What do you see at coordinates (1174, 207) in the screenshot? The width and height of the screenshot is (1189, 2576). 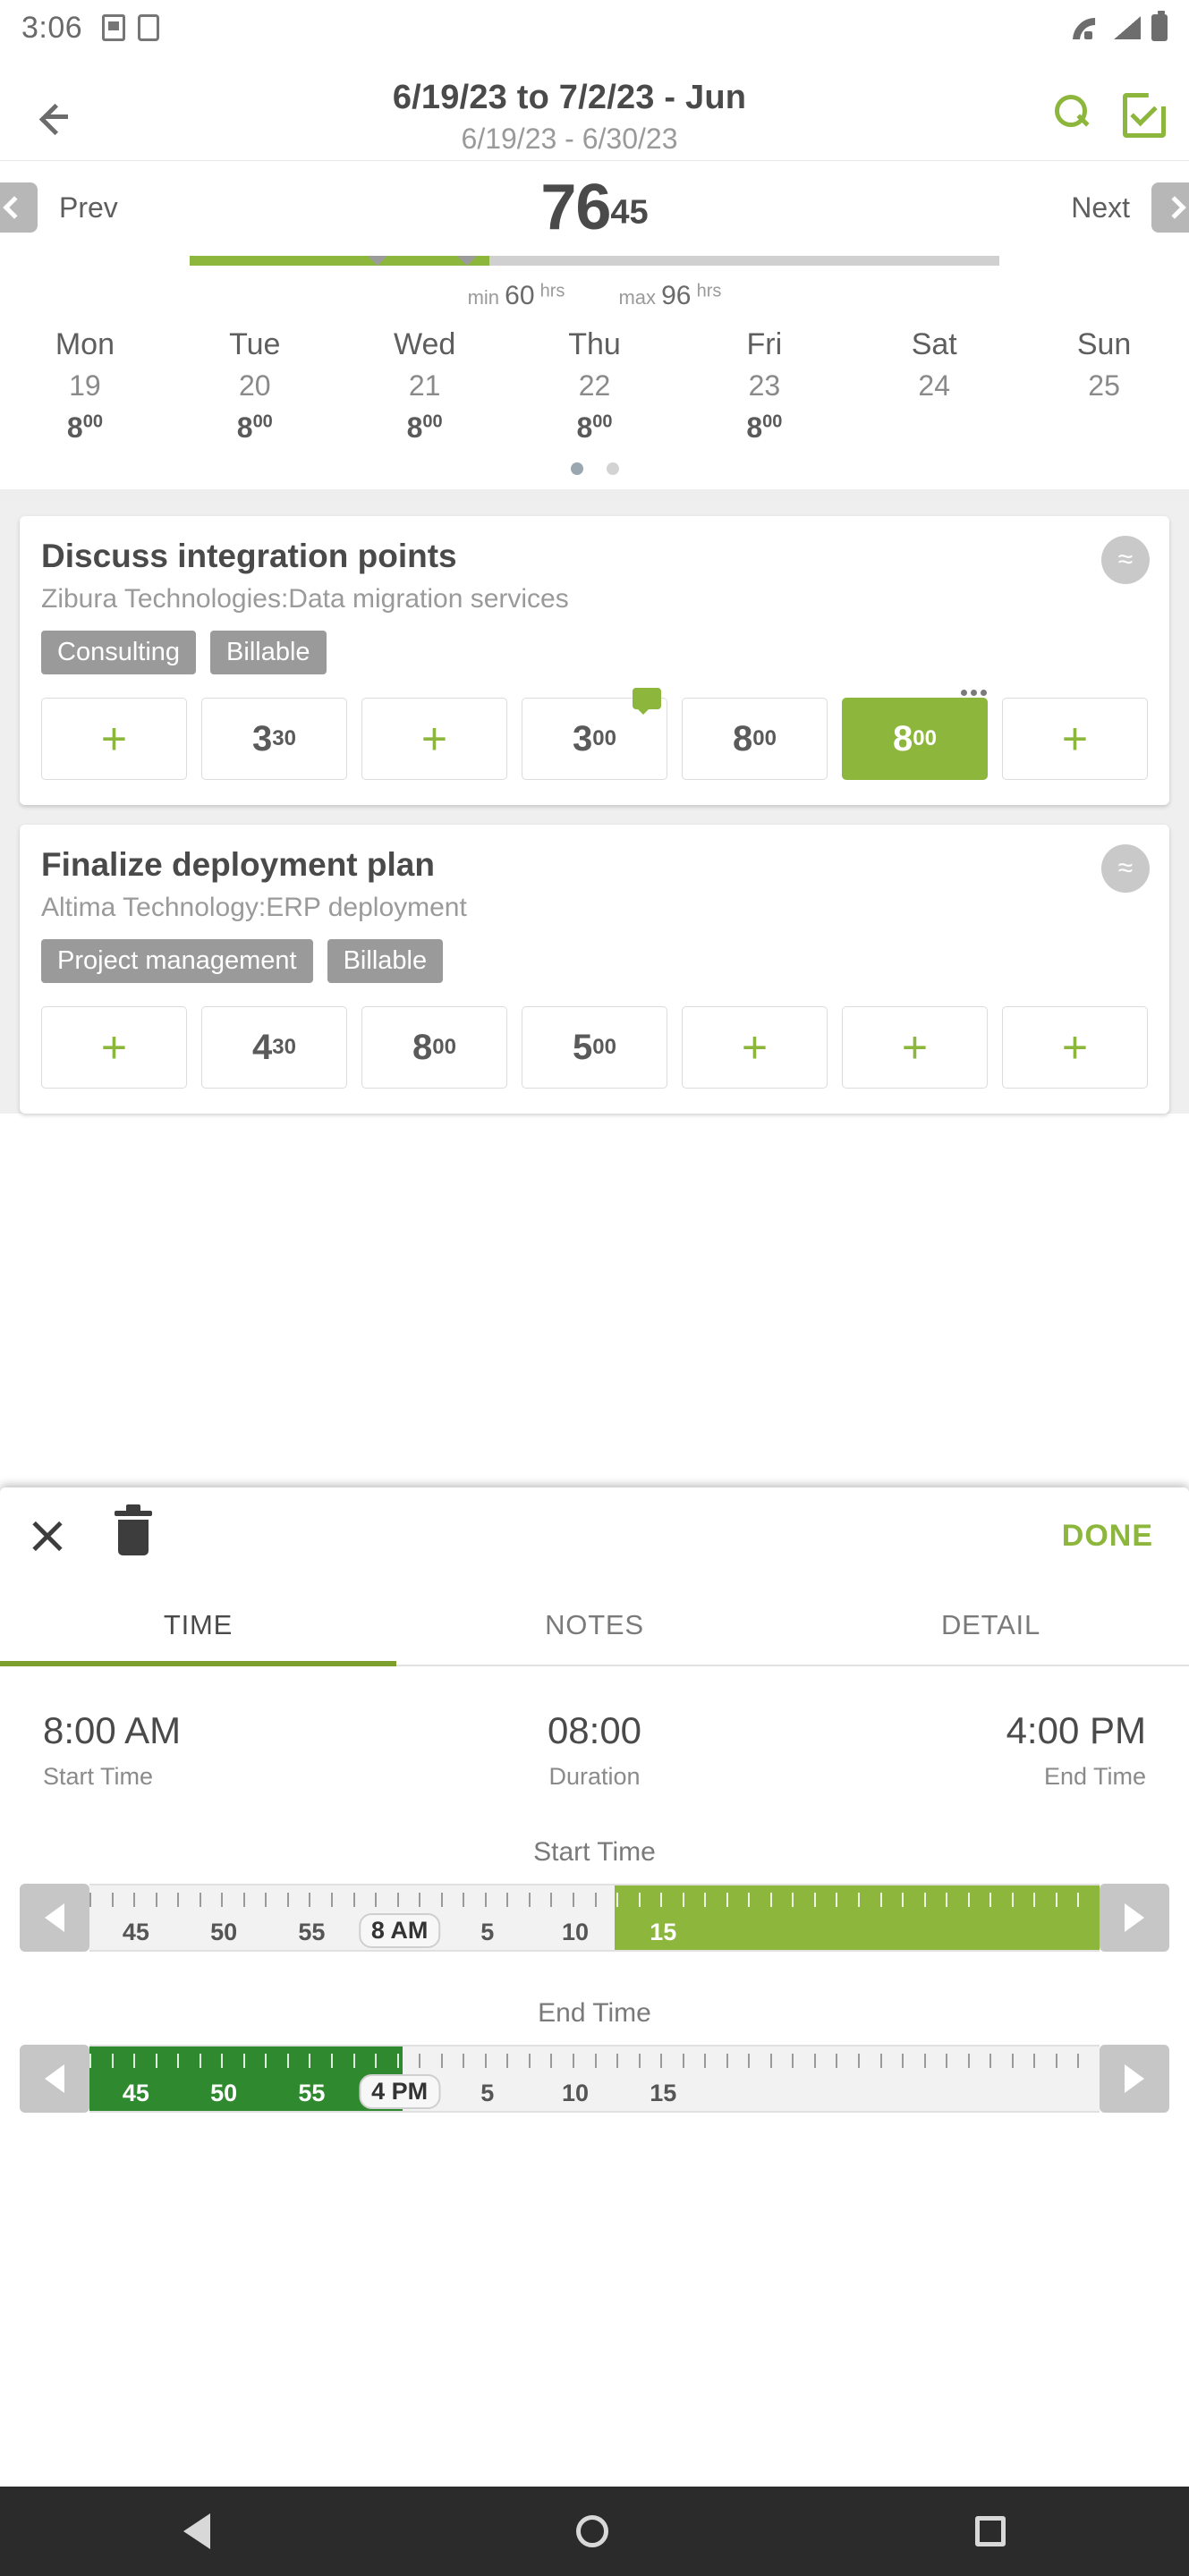 I see `chevron-right-icon` at bounding box center [1174, 207].